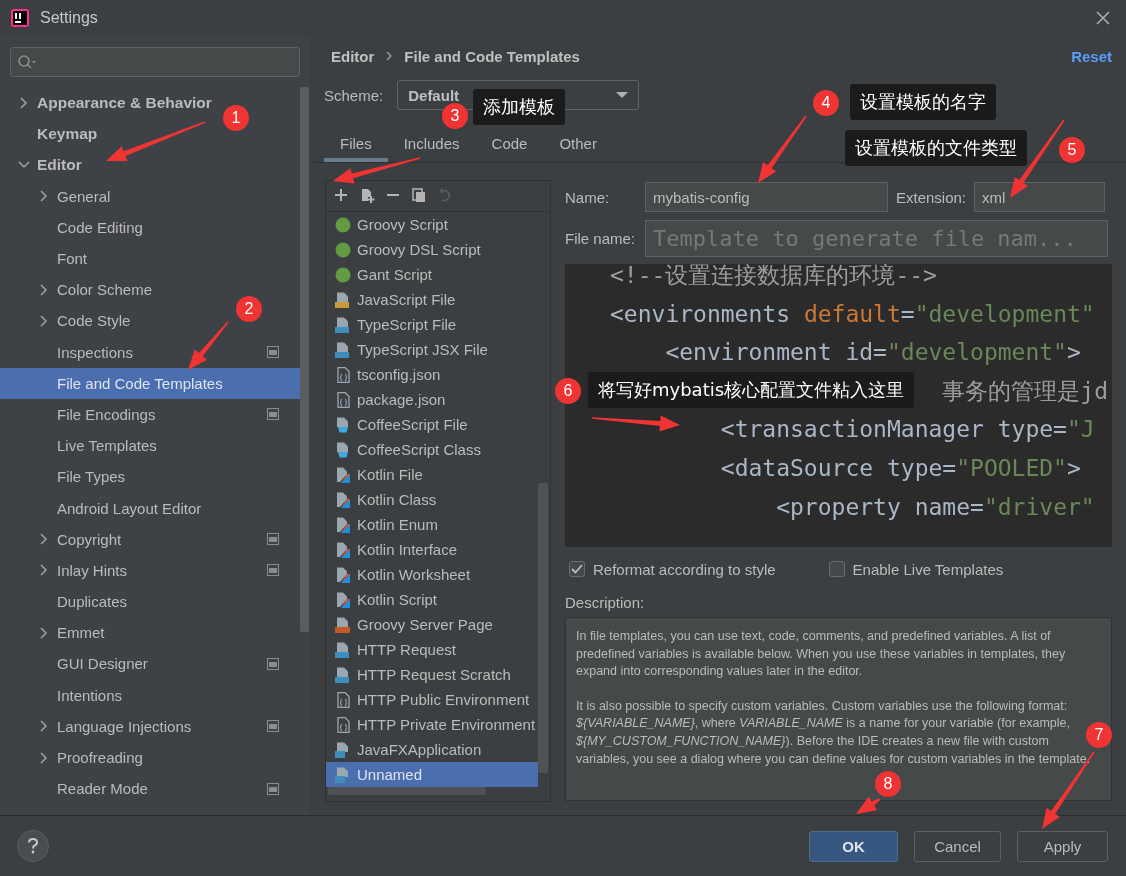 This screenshot has height=876, width=1126. What do you see at coordinates (432, 449) in the screenshot?
I see `template-item: CoffeeScript Class` at bounding box center [432, 449].